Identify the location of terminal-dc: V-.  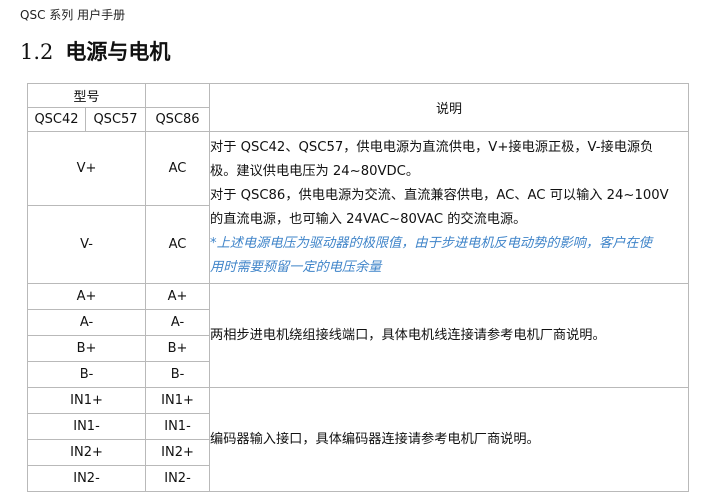
(86, 244).